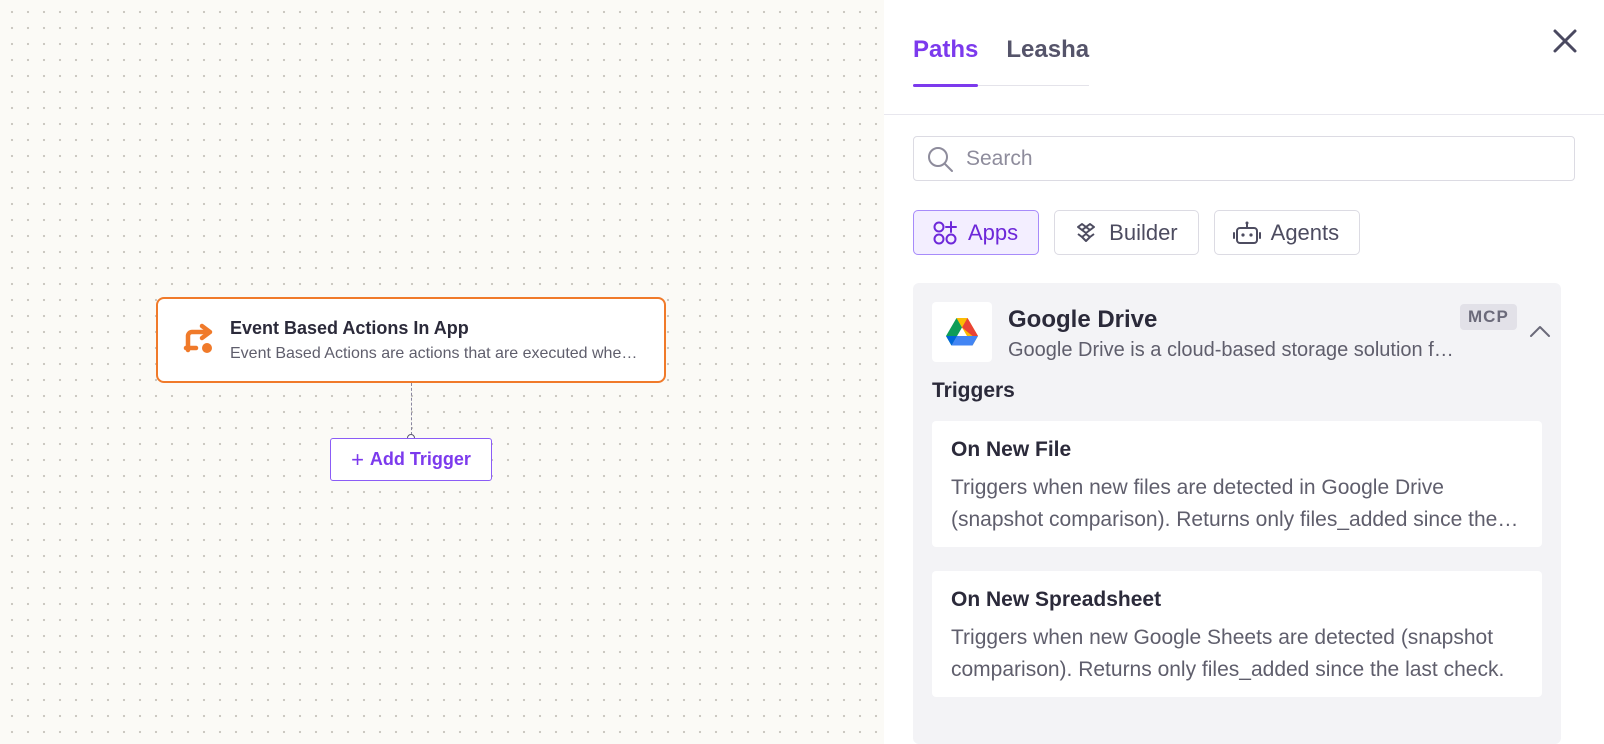 The width and height of the screenshot is (1604, 744). What do you see at coordinates (198, 338) in the screenshot?
I see `event-trigger-icon` at bounding box center [198, 338].